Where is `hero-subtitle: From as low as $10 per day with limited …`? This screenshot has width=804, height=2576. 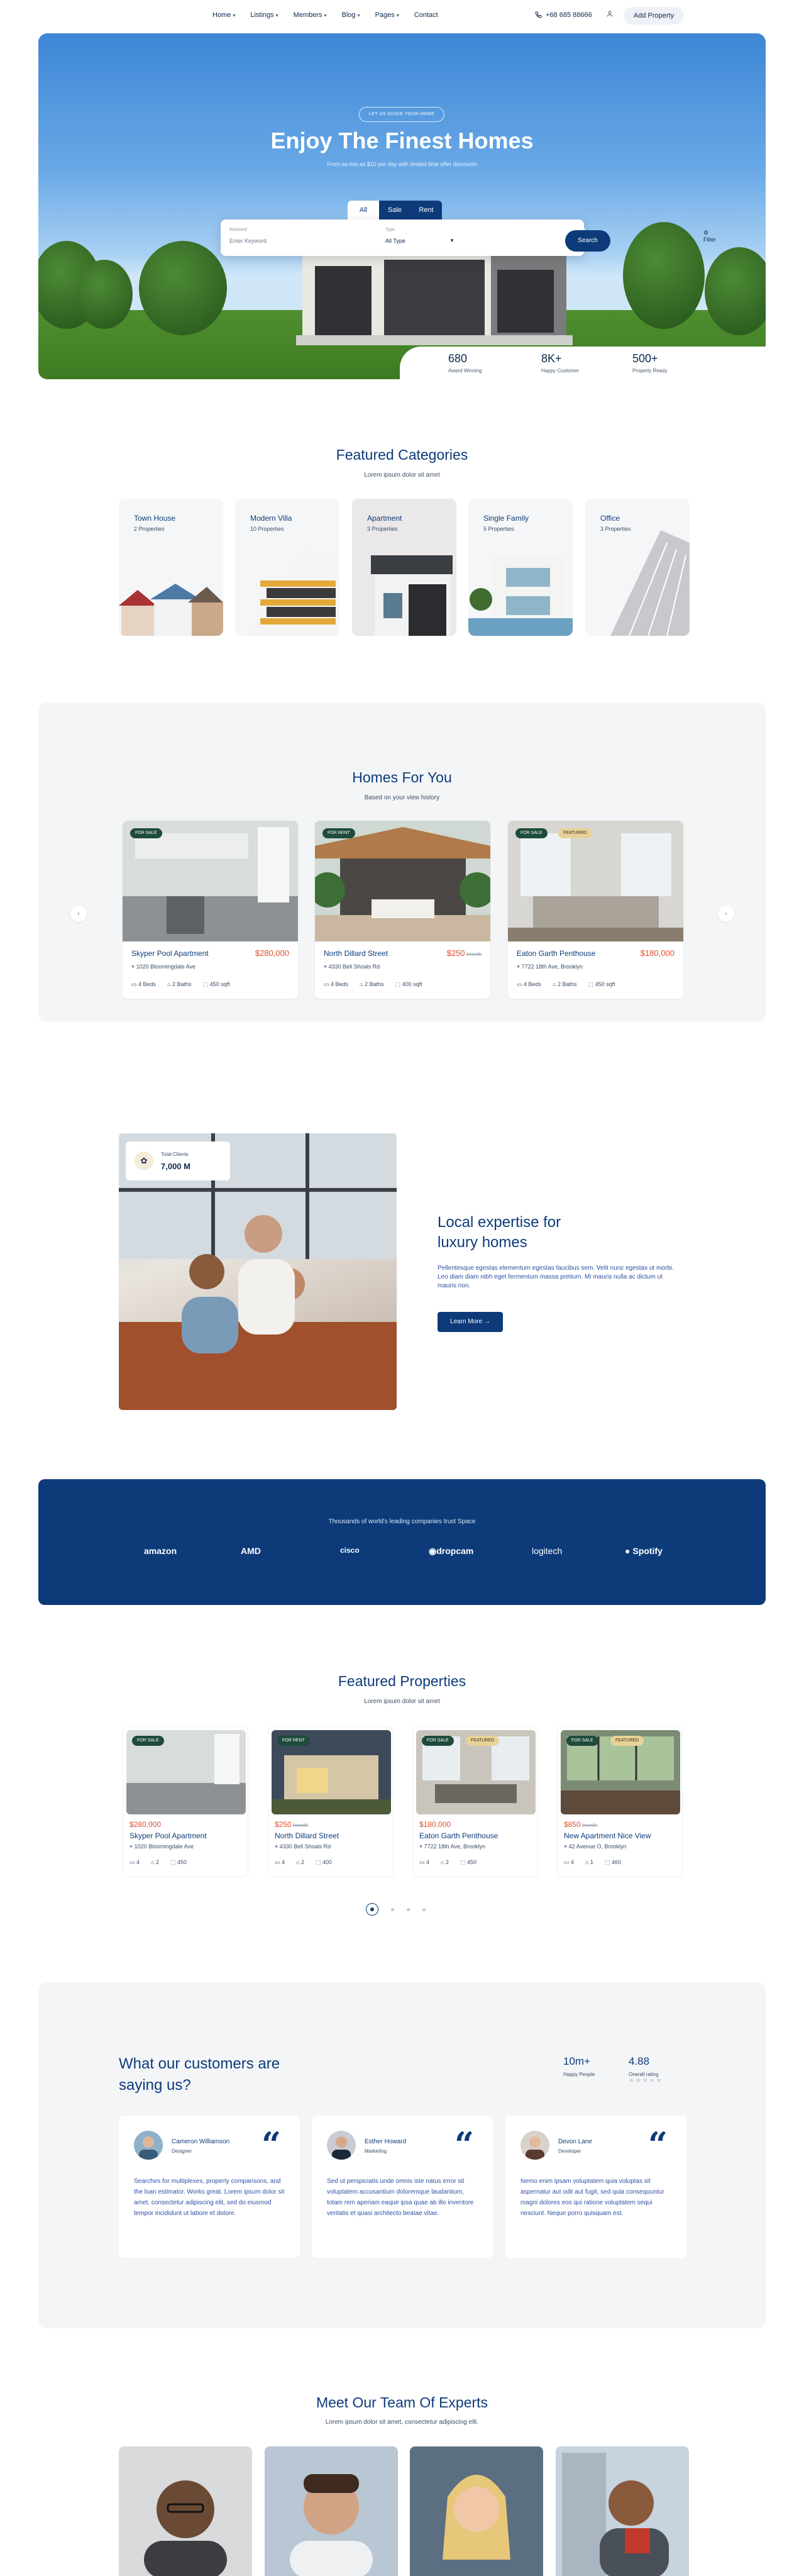 hero-subtitle: From as low as $10 per day with limited … is located at coordinates (402, 164).